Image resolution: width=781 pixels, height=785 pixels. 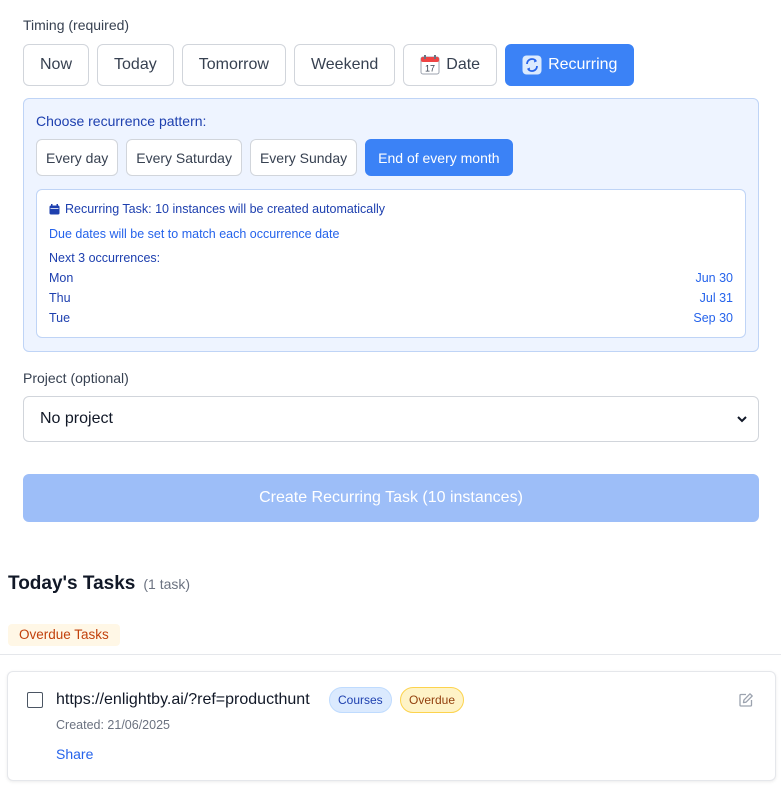 I want to click on next-occurrences-label: Next 3 occurrences:, so click(x=105, y=258).